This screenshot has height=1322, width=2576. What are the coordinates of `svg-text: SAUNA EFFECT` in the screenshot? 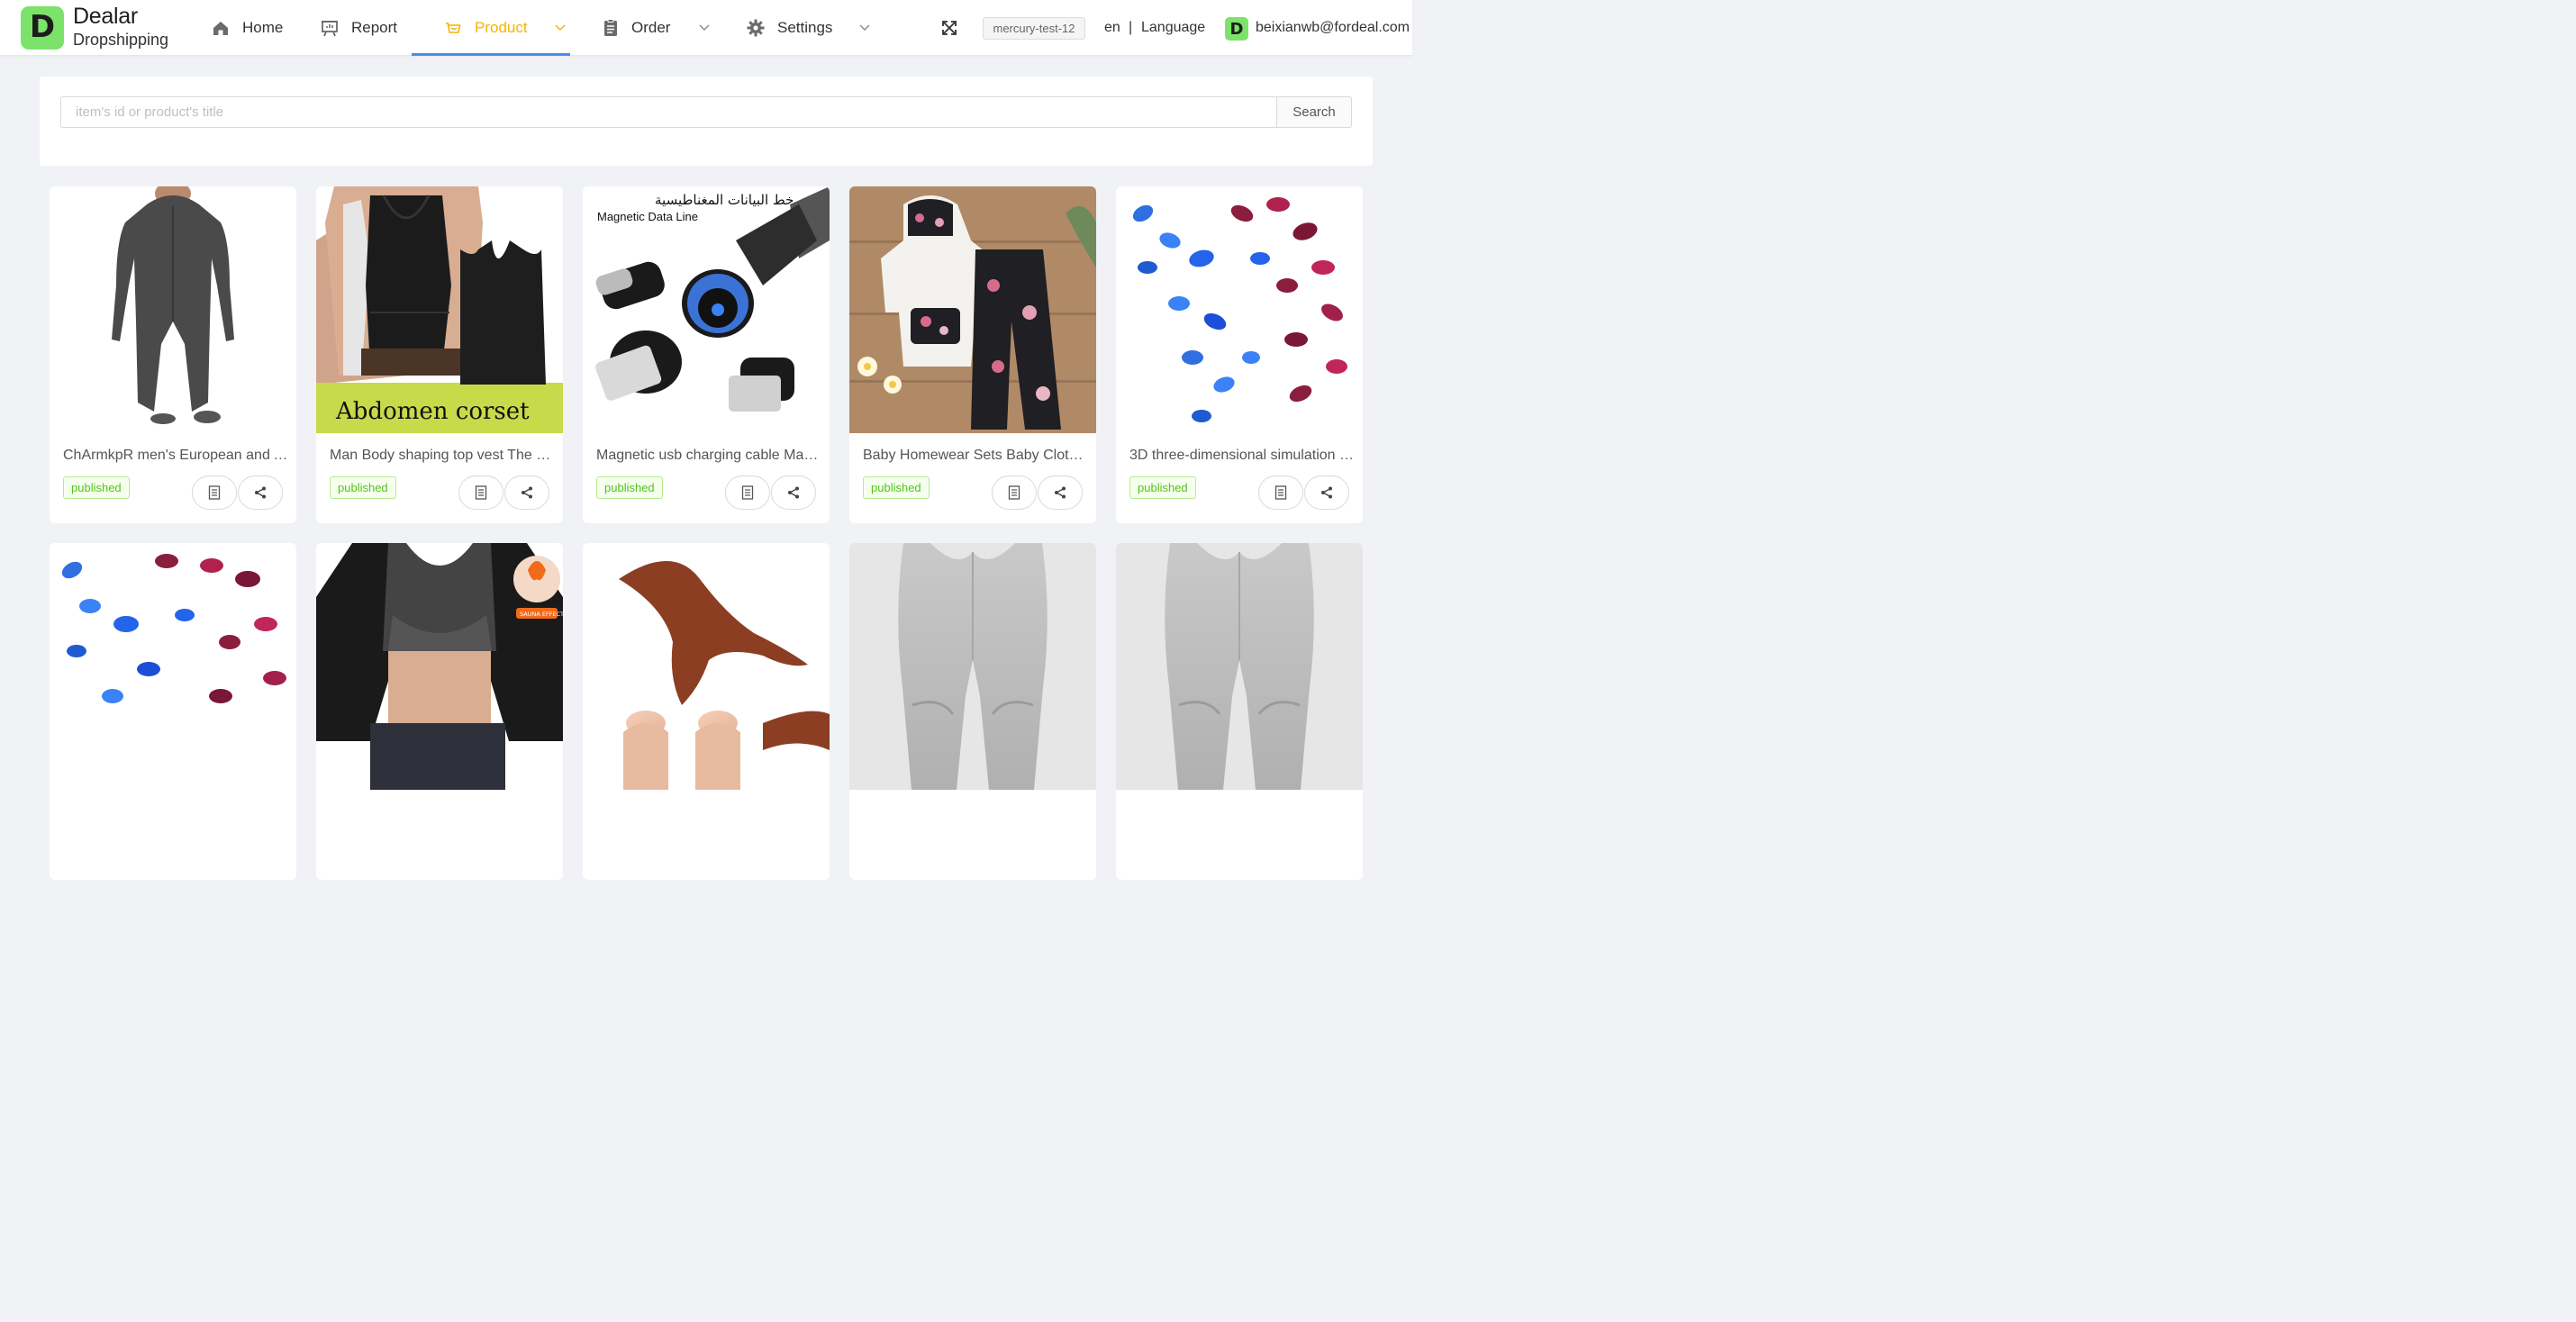 It's located at (541, 614).